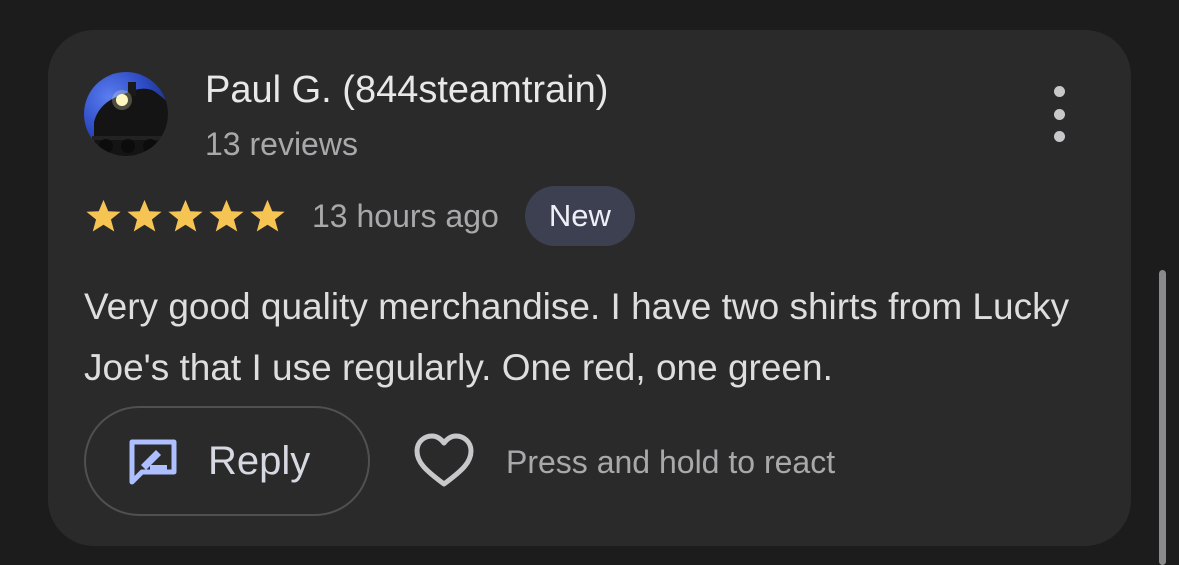  Describe the element at coordinates (1059, 91) in the screenshot. I see `more-vertical-icon` at that location.